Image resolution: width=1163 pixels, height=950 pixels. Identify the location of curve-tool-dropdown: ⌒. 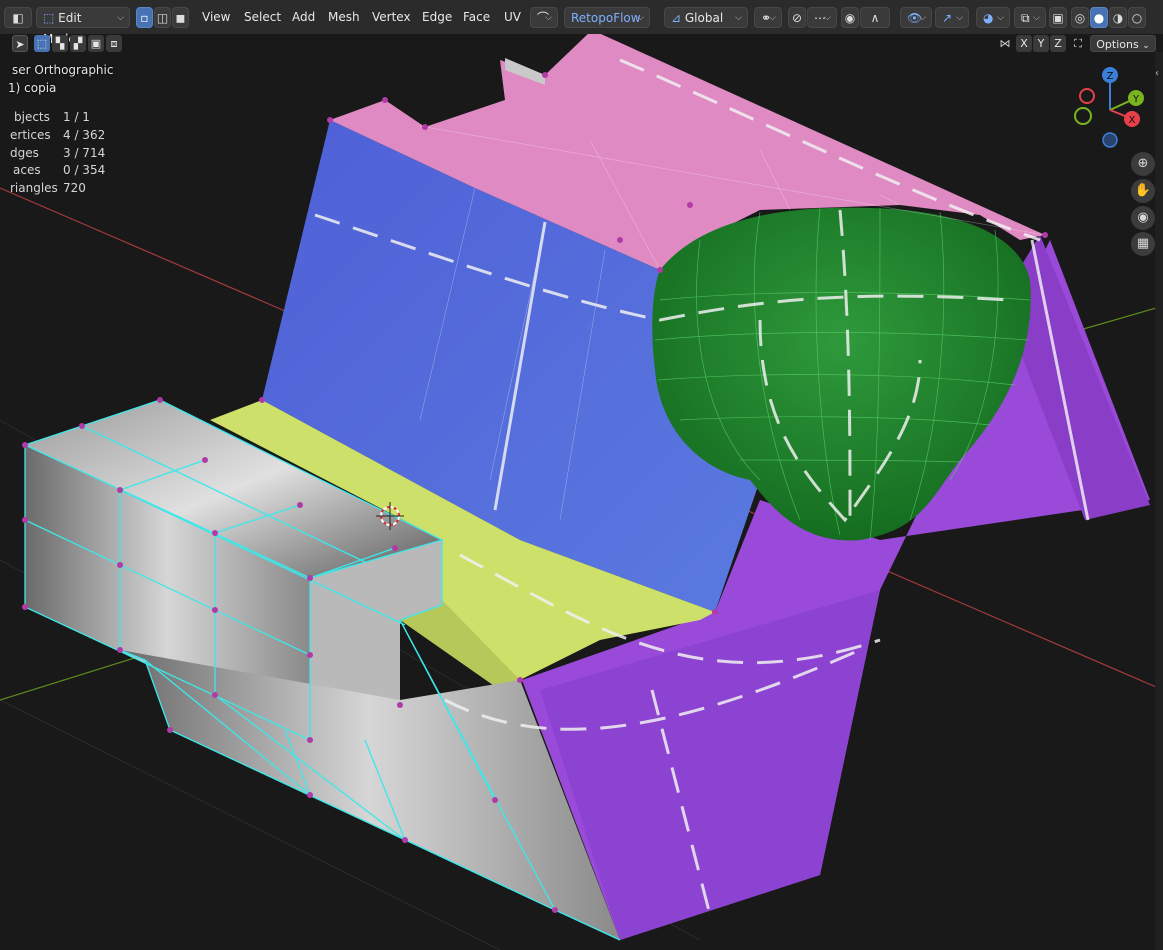
(544, 18).